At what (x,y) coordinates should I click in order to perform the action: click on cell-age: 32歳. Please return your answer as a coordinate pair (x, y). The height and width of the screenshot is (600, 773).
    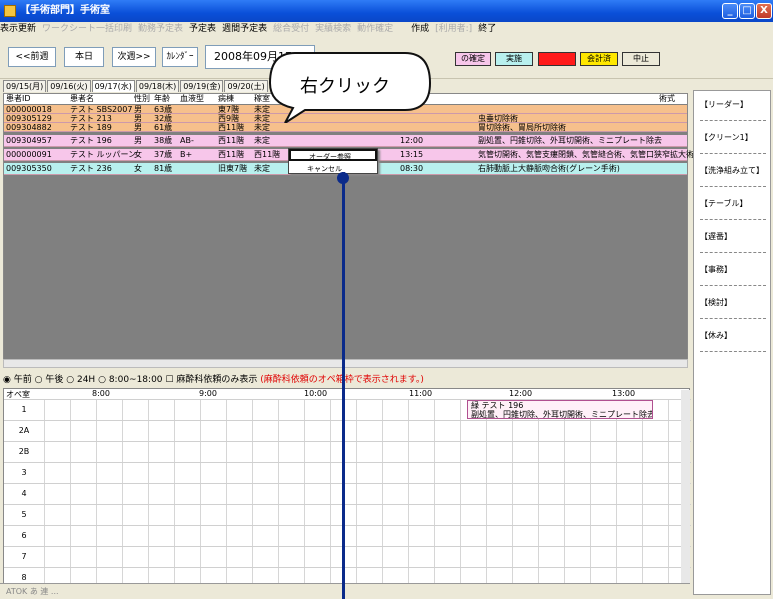
    Looking at the image, I should click on (163, 118).